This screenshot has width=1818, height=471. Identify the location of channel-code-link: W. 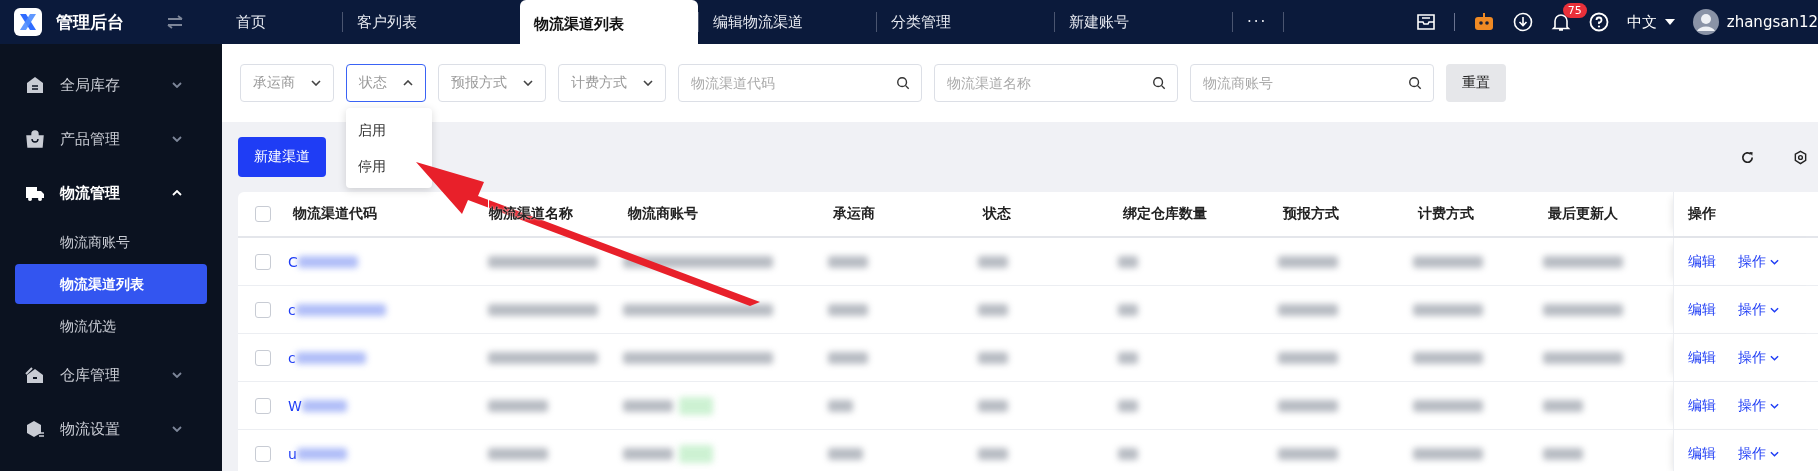
(295, 405).